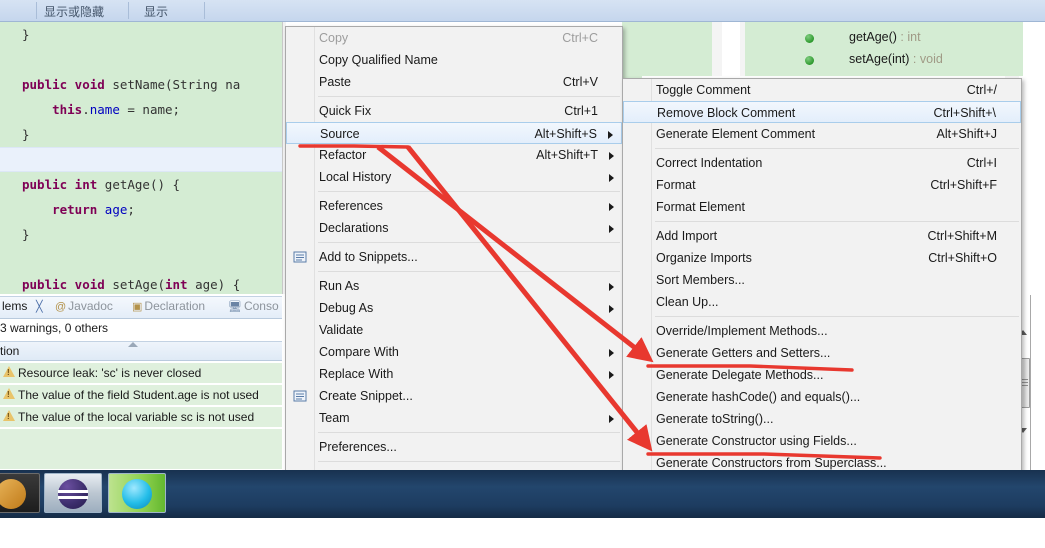 The image size is (1045, 548). What do you see at coordinates (141, 449) in the screenshot?
I see `problems-empty-area` at bounding box center [141, 449].